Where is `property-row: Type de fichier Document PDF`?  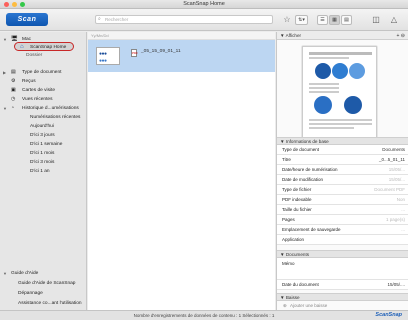
property-row: Type de fichier Document PDF is located at coordinates (342, 190).